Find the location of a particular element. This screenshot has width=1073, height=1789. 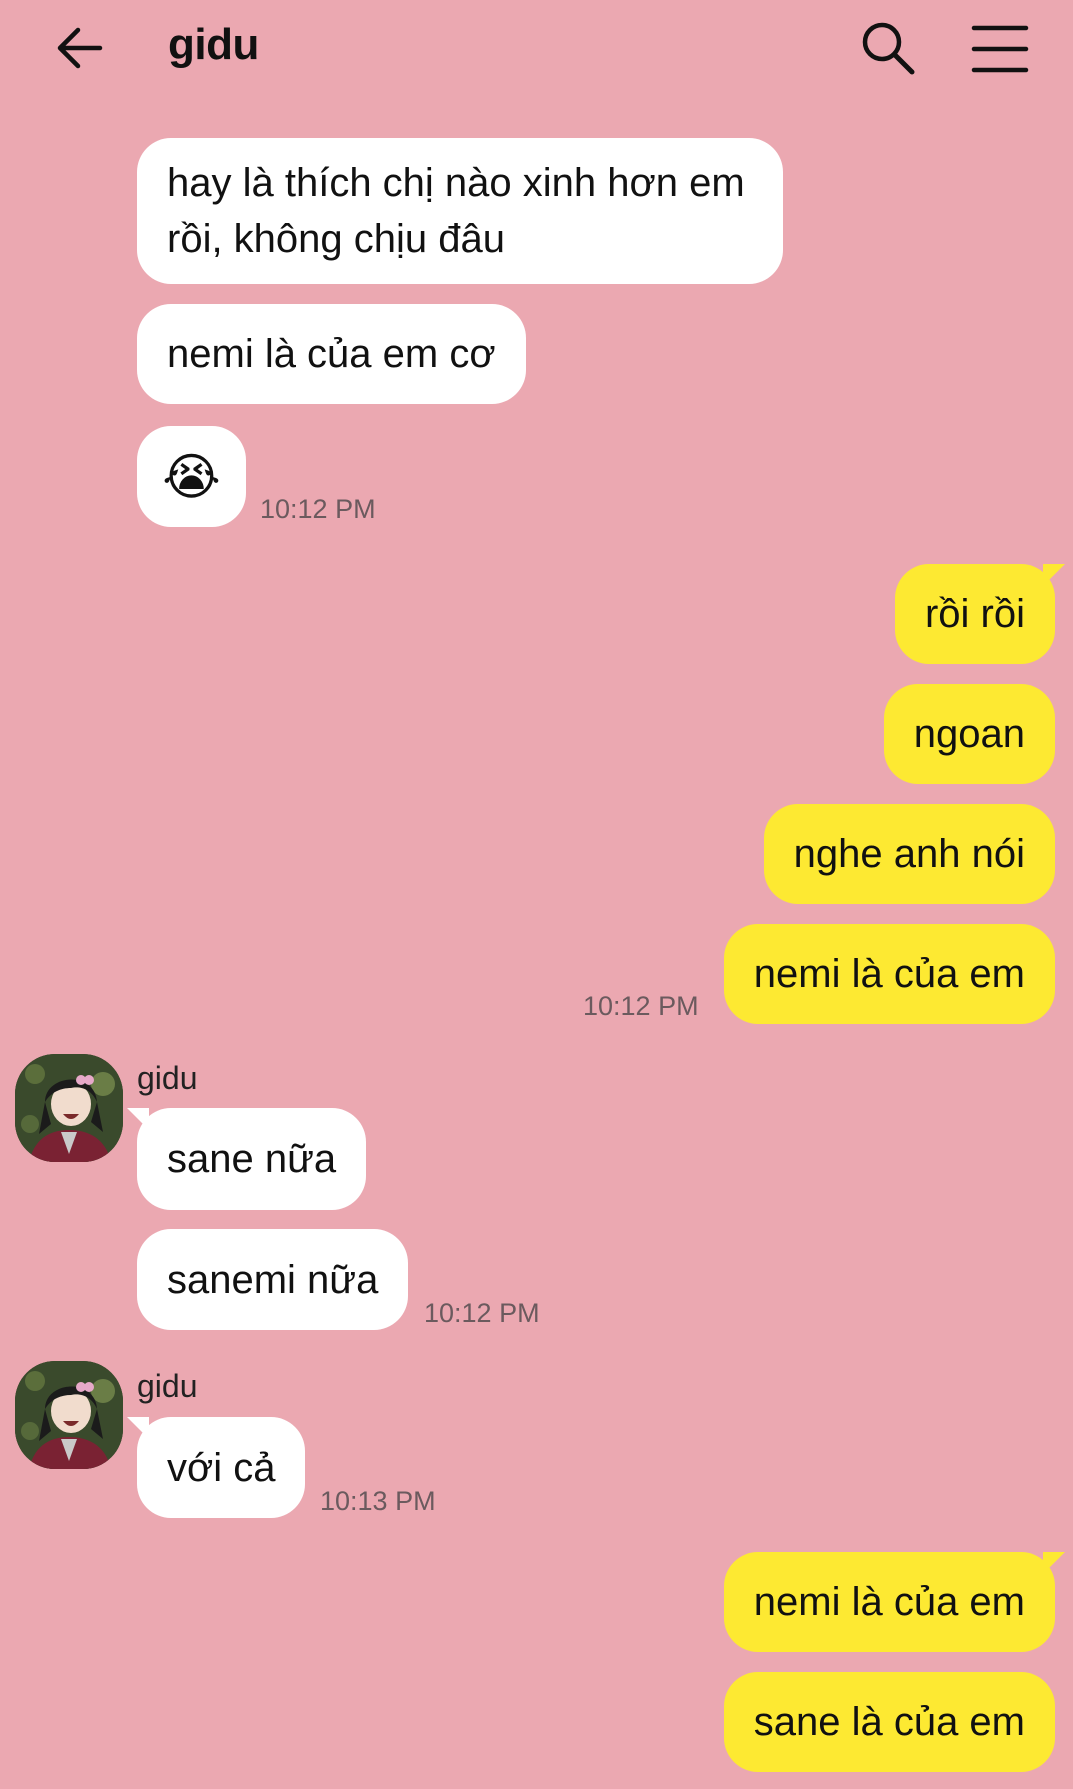

back-button is located at coordinates (83, 49).